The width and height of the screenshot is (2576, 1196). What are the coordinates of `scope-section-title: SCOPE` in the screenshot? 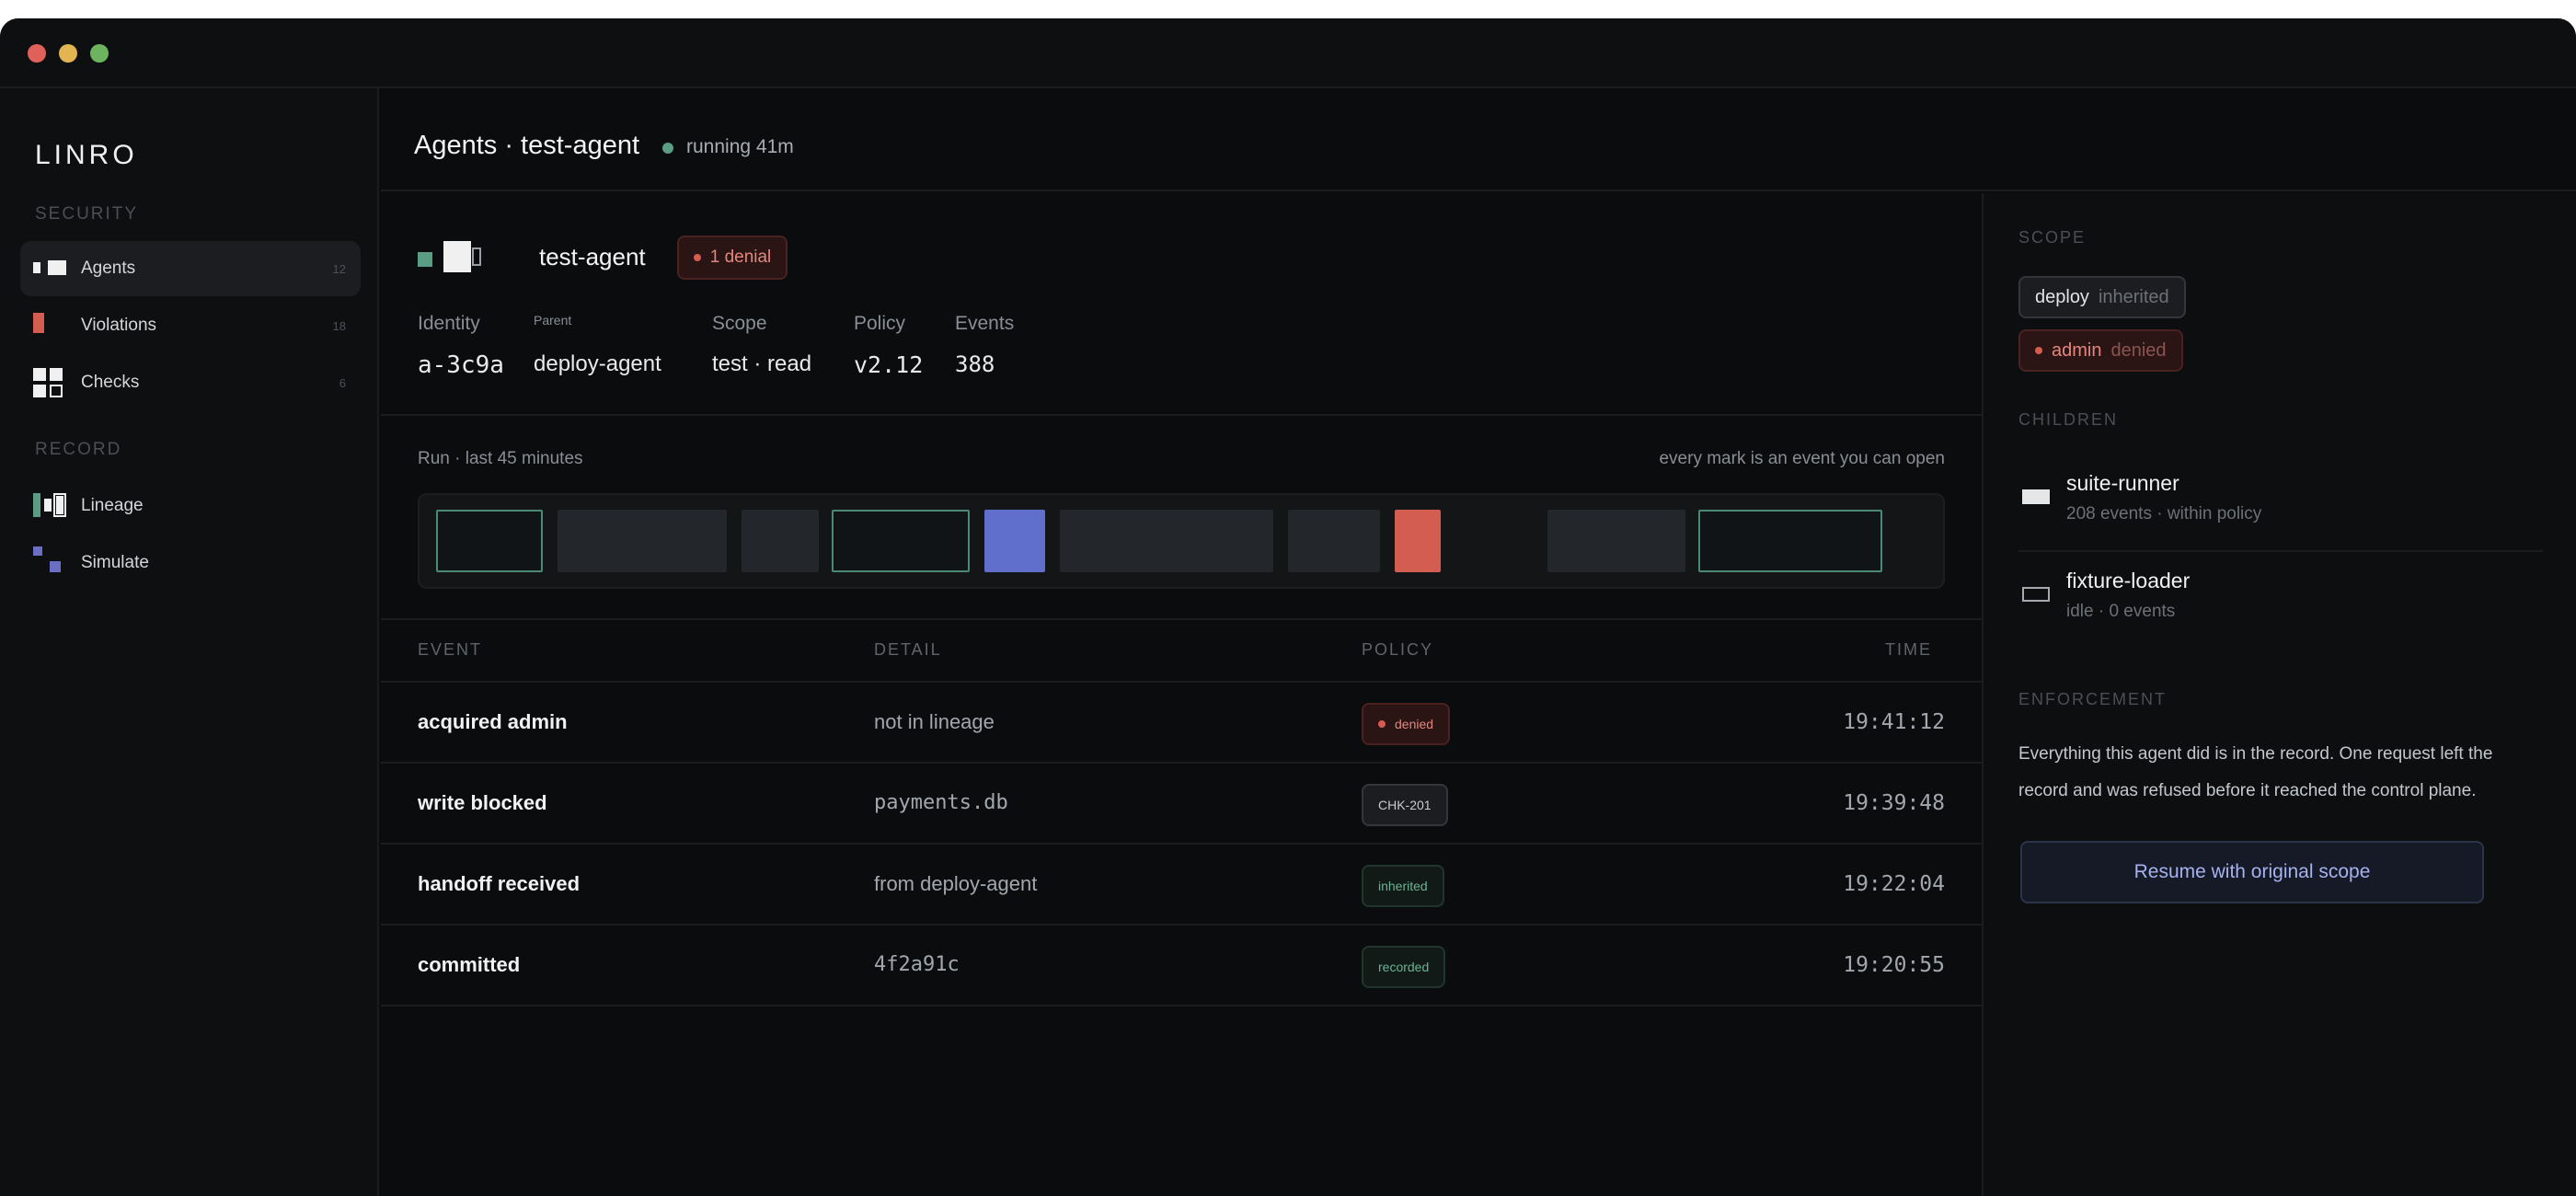 It's located at (2052, 237).